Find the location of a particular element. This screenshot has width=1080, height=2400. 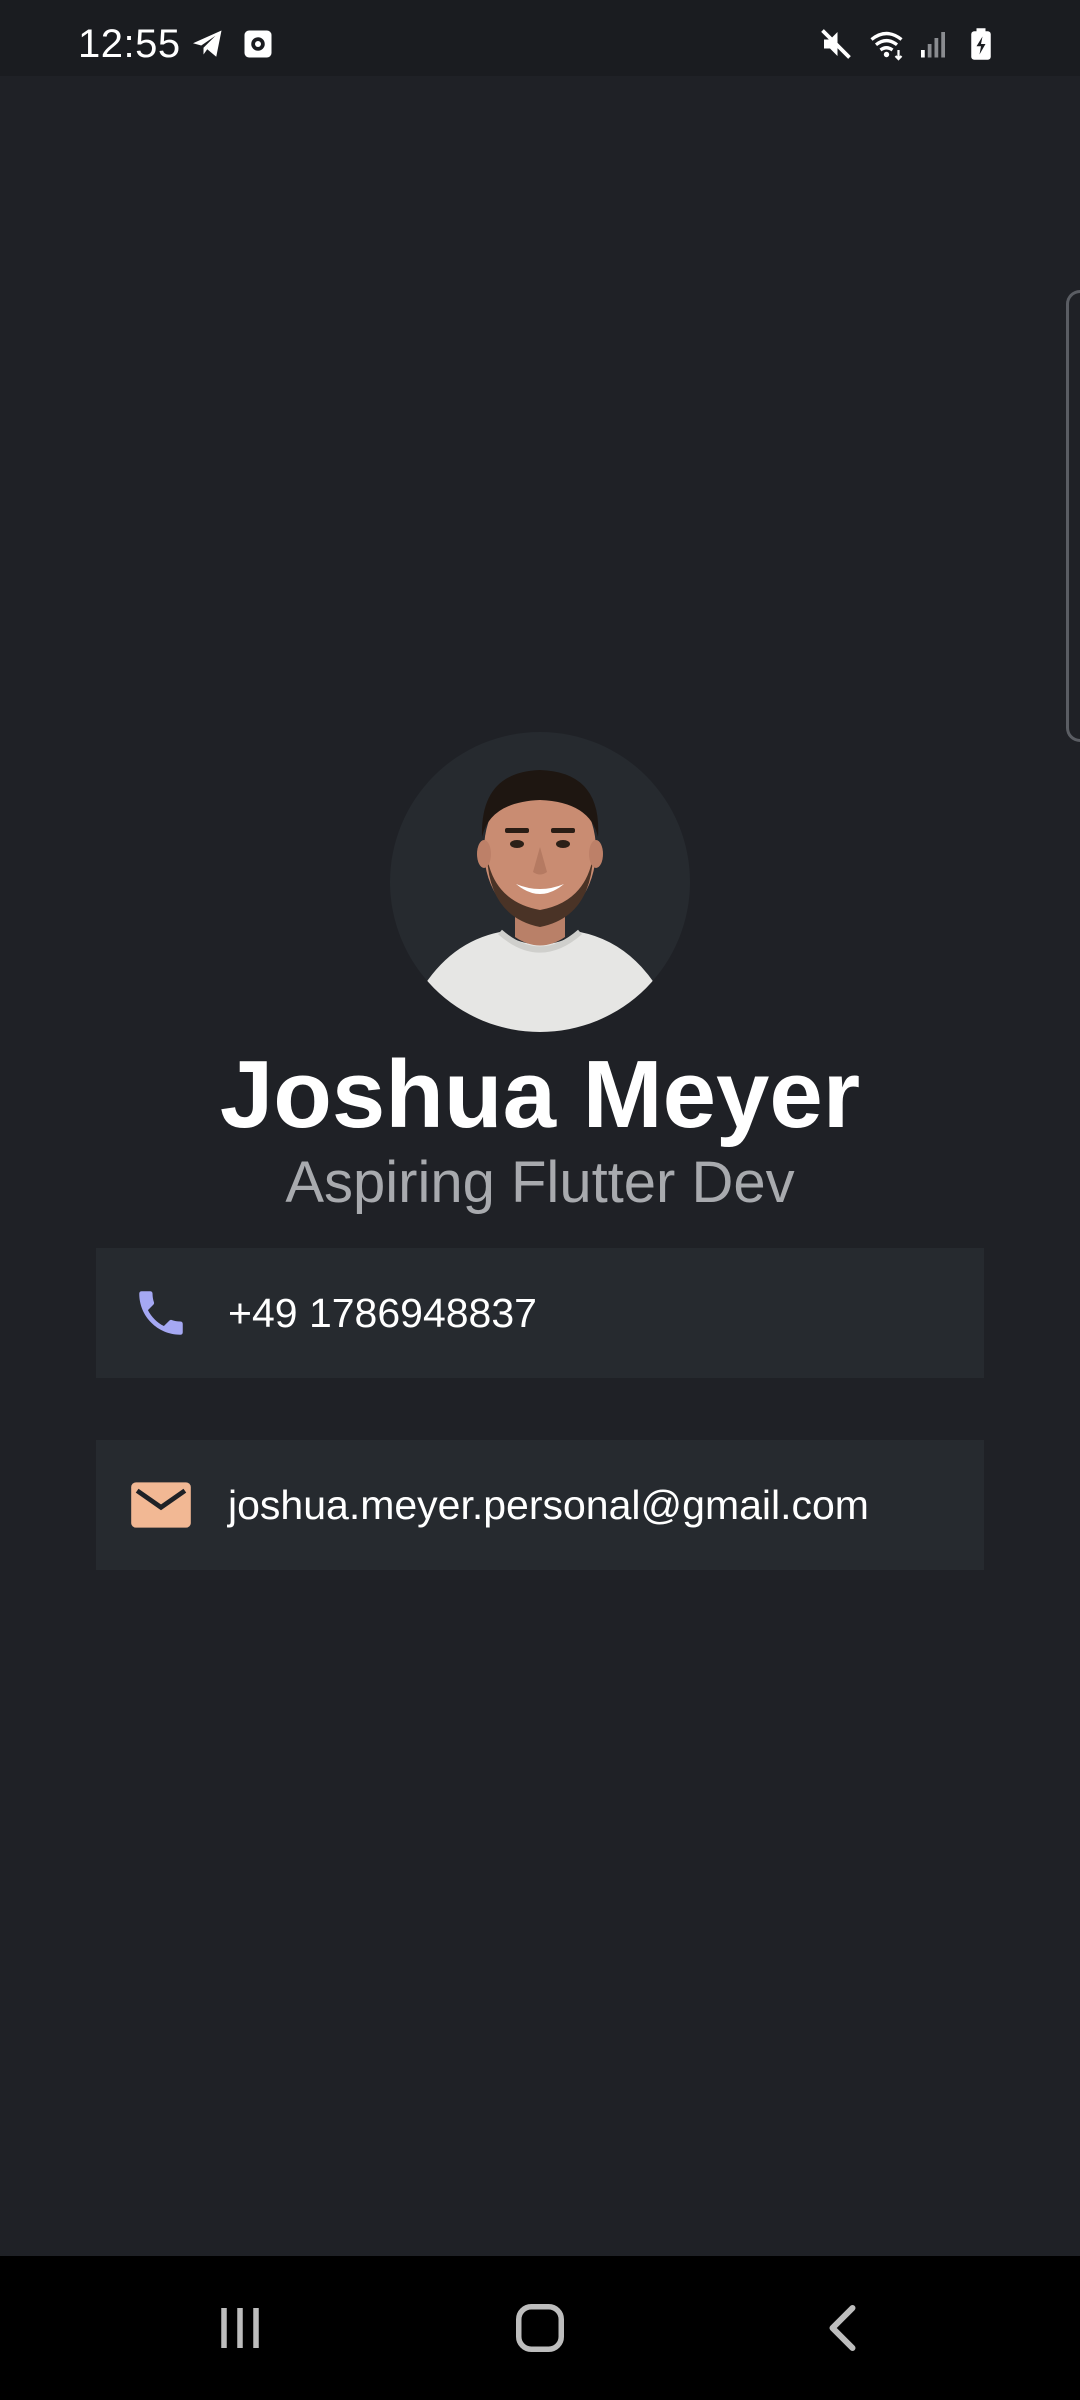

edge-panel-handle is located at coordinates (1073, 516).